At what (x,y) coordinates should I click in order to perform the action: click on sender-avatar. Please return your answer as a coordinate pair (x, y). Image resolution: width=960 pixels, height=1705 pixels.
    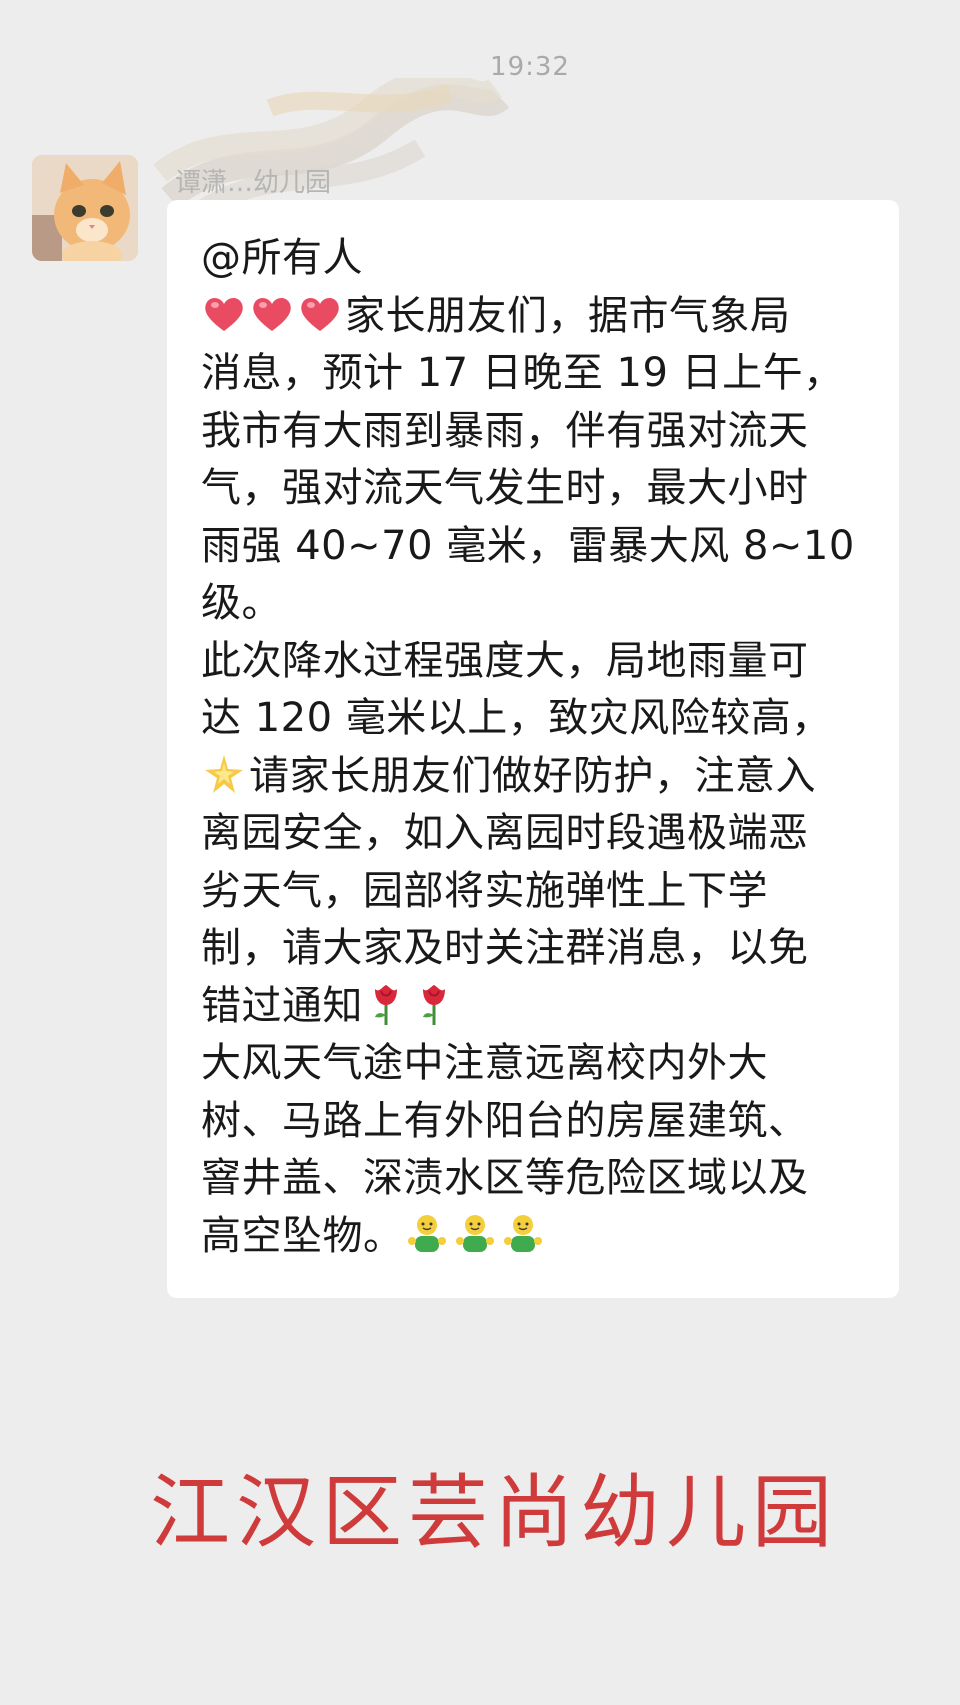
    Looking at the image, I should click on (85, 208).